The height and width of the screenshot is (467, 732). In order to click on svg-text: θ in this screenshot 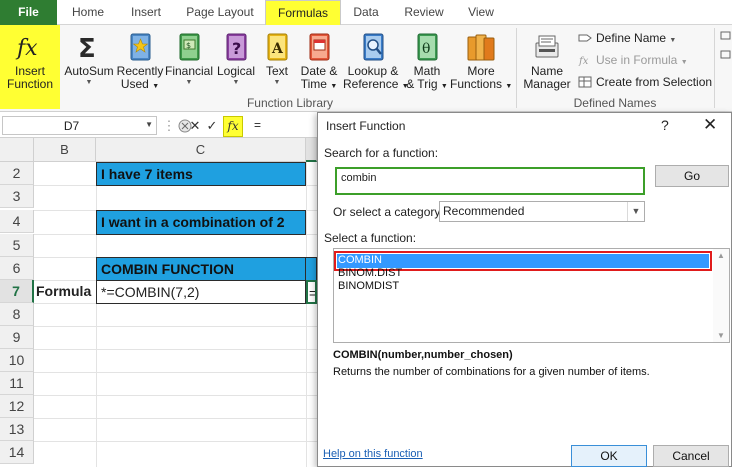, I will do `click(426, 49)`.